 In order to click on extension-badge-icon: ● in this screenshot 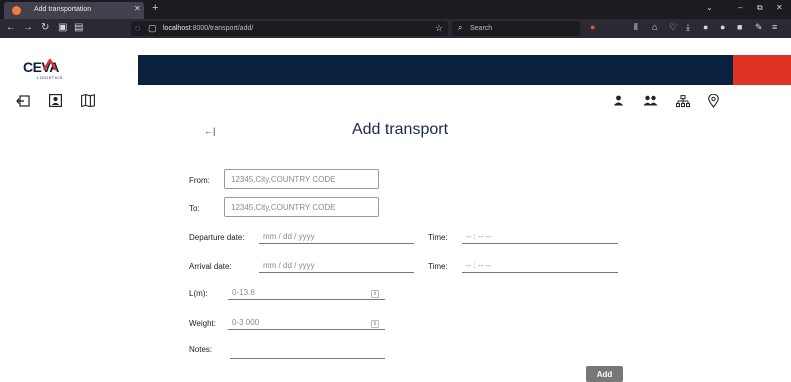, I will do `click(722, 27)`.